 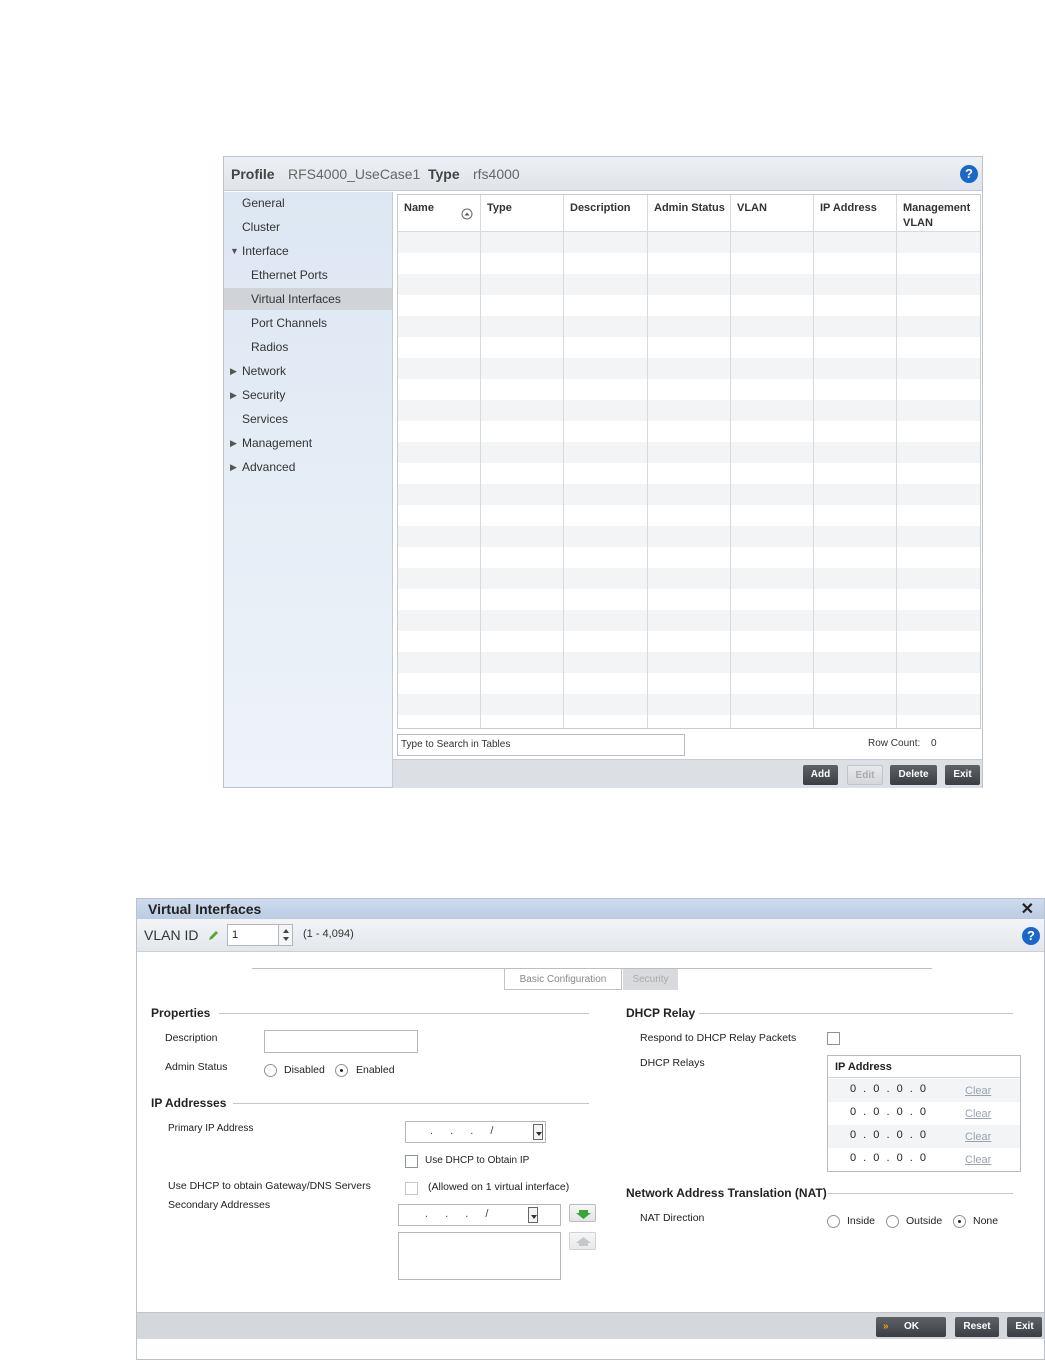 I want to click on nat-outside-radio, so click(x=892, y=1221).